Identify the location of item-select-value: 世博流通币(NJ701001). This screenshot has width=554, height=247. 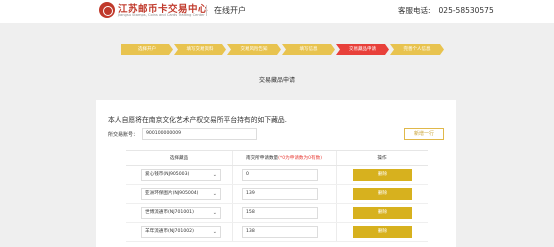
(169, 212).